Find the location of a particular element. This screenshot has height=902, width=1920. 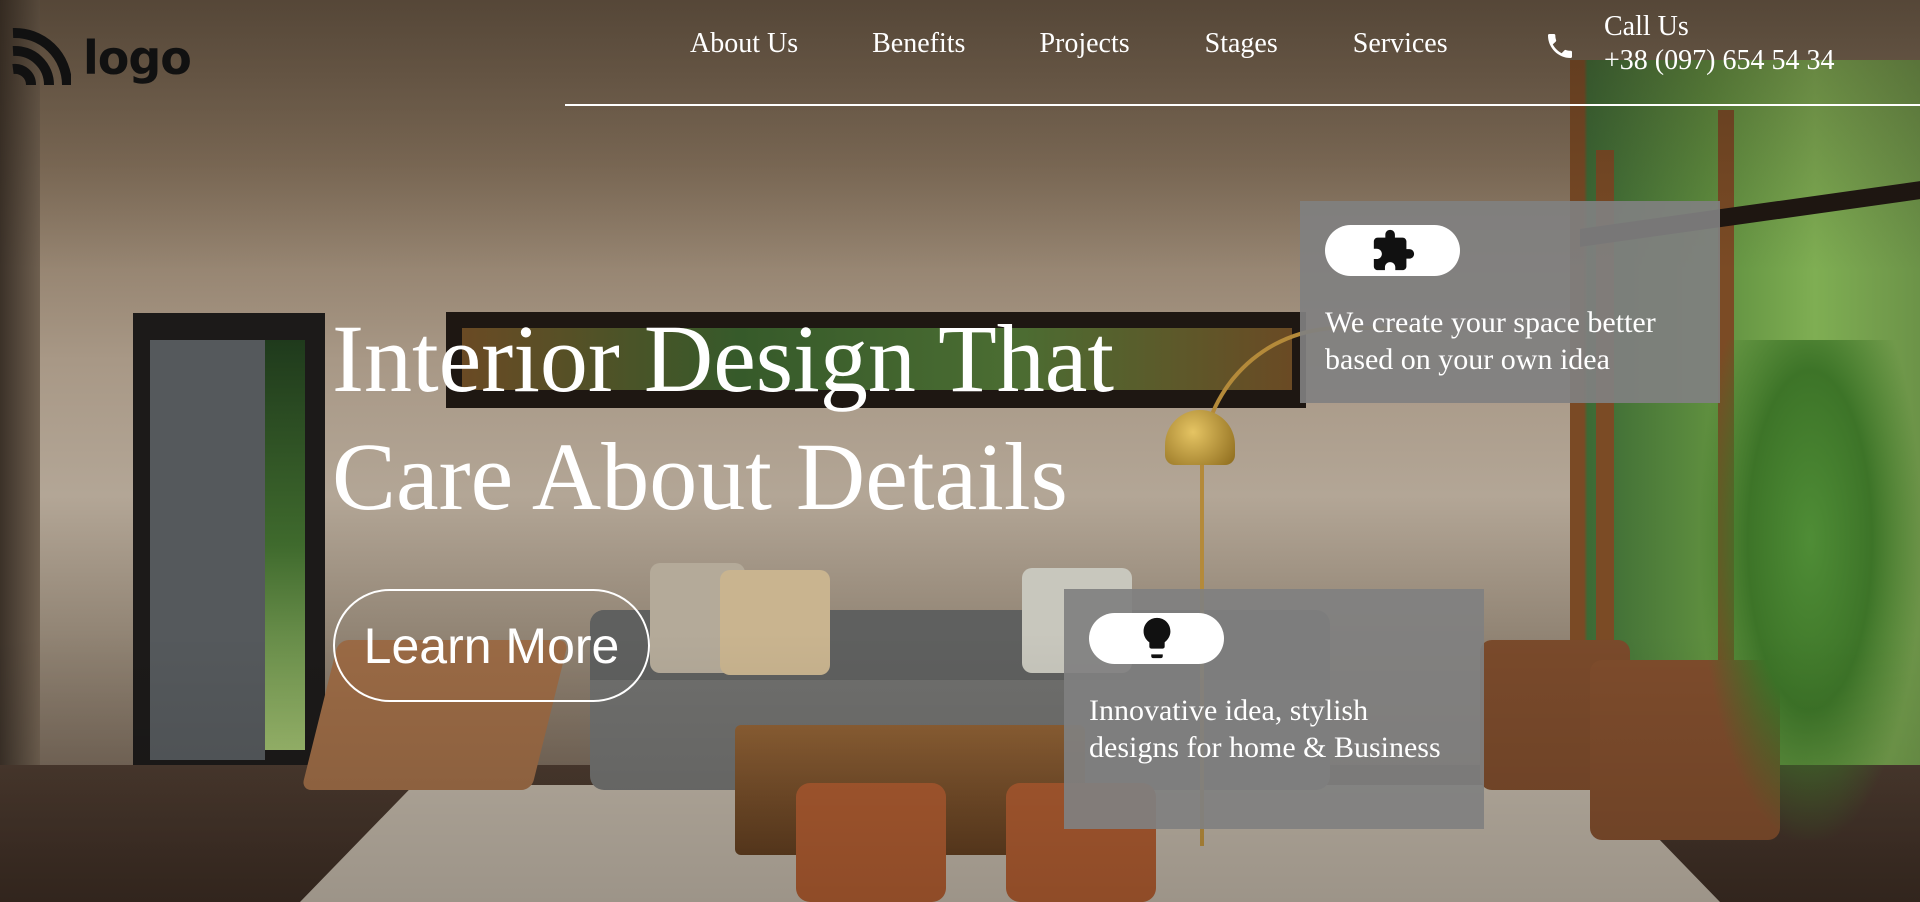

nav-stages: Stages is located at coordinates (1241, 44).